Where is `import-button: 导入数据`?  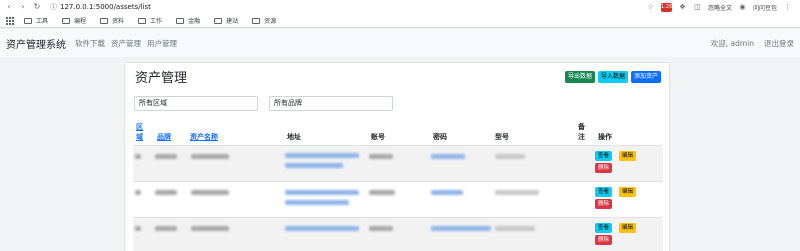 import-button: 导入数据 is located at coordinates (612, 77).